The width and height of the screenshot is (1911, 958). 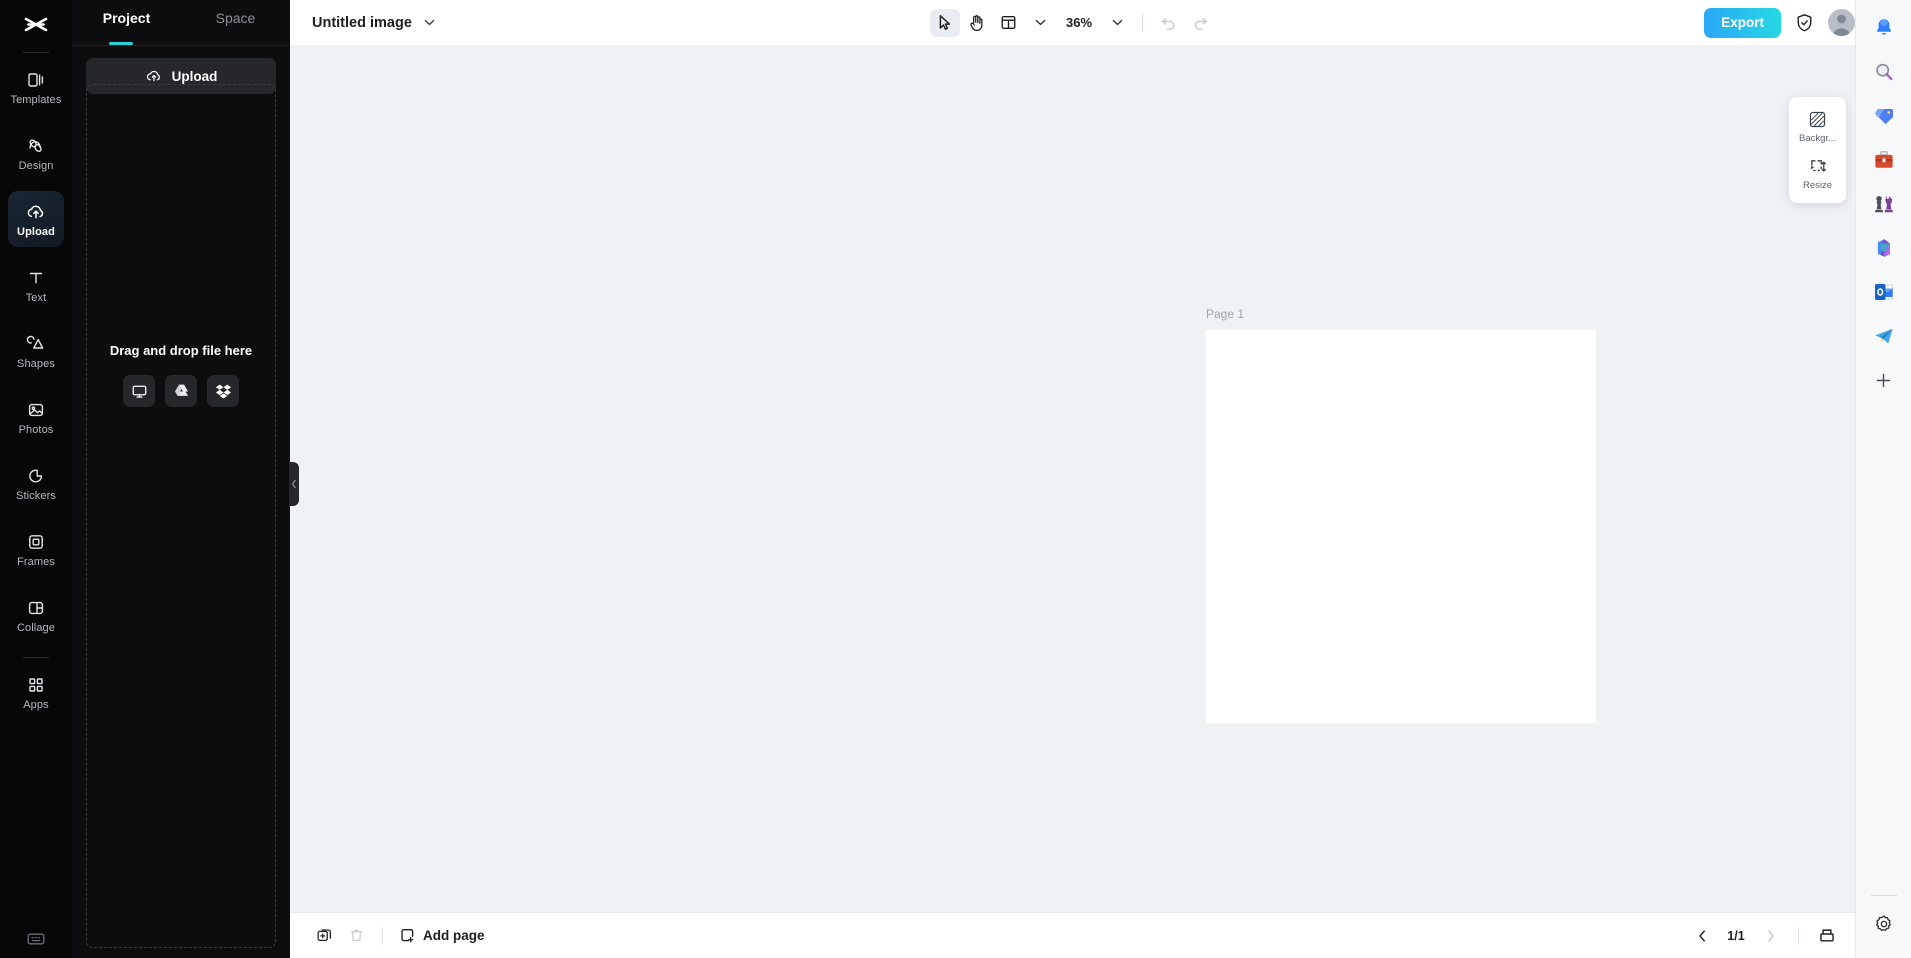 I want to click on top-toolbar: Untitled image 36% Export, so click(x=1072, y=22).